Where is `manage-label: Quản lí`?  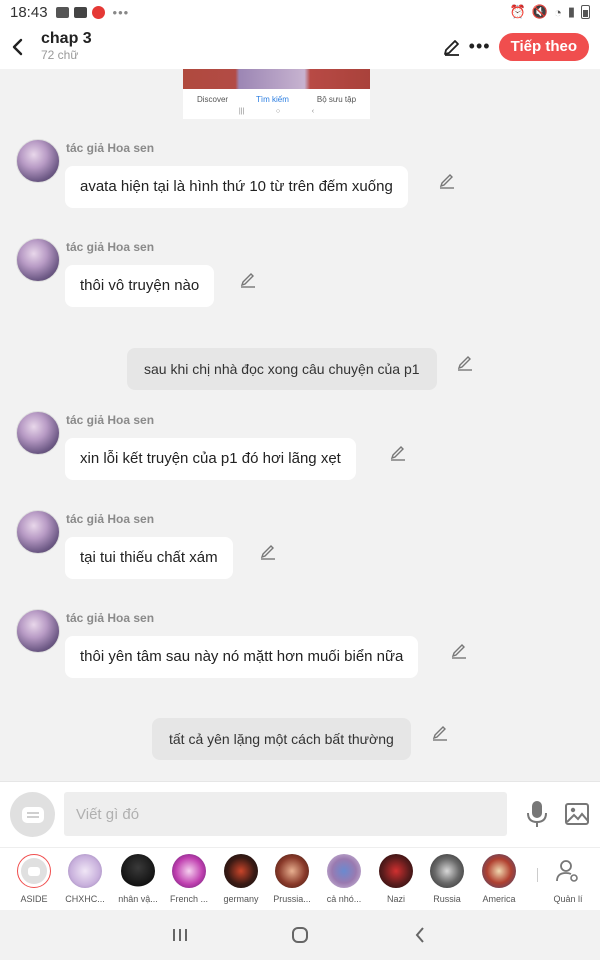 manage-label: Quản lí is located at coordinates (568, 899).